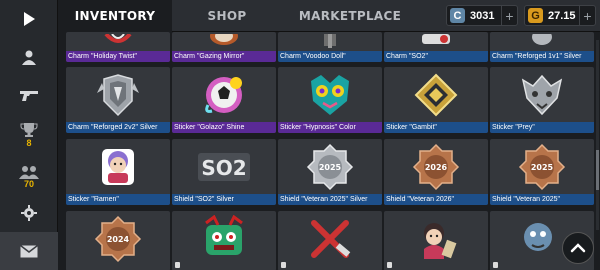  I want to click on play-icon, so click(29, 19).